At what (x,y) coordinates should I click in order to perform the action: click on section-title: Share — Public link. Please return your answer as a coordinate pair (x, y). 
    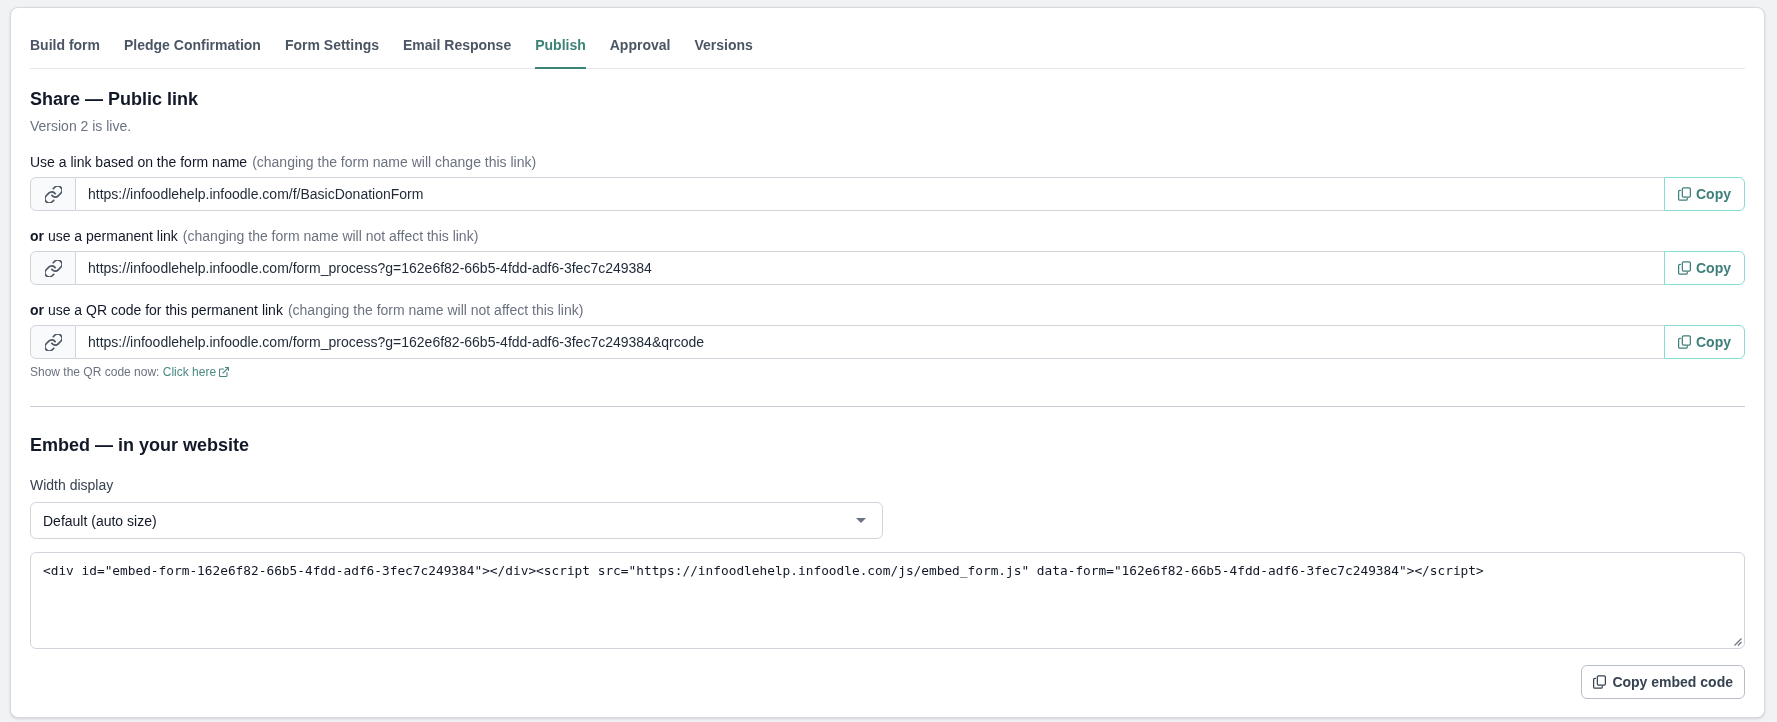
    Looking at the image, I should click on (115, 99).